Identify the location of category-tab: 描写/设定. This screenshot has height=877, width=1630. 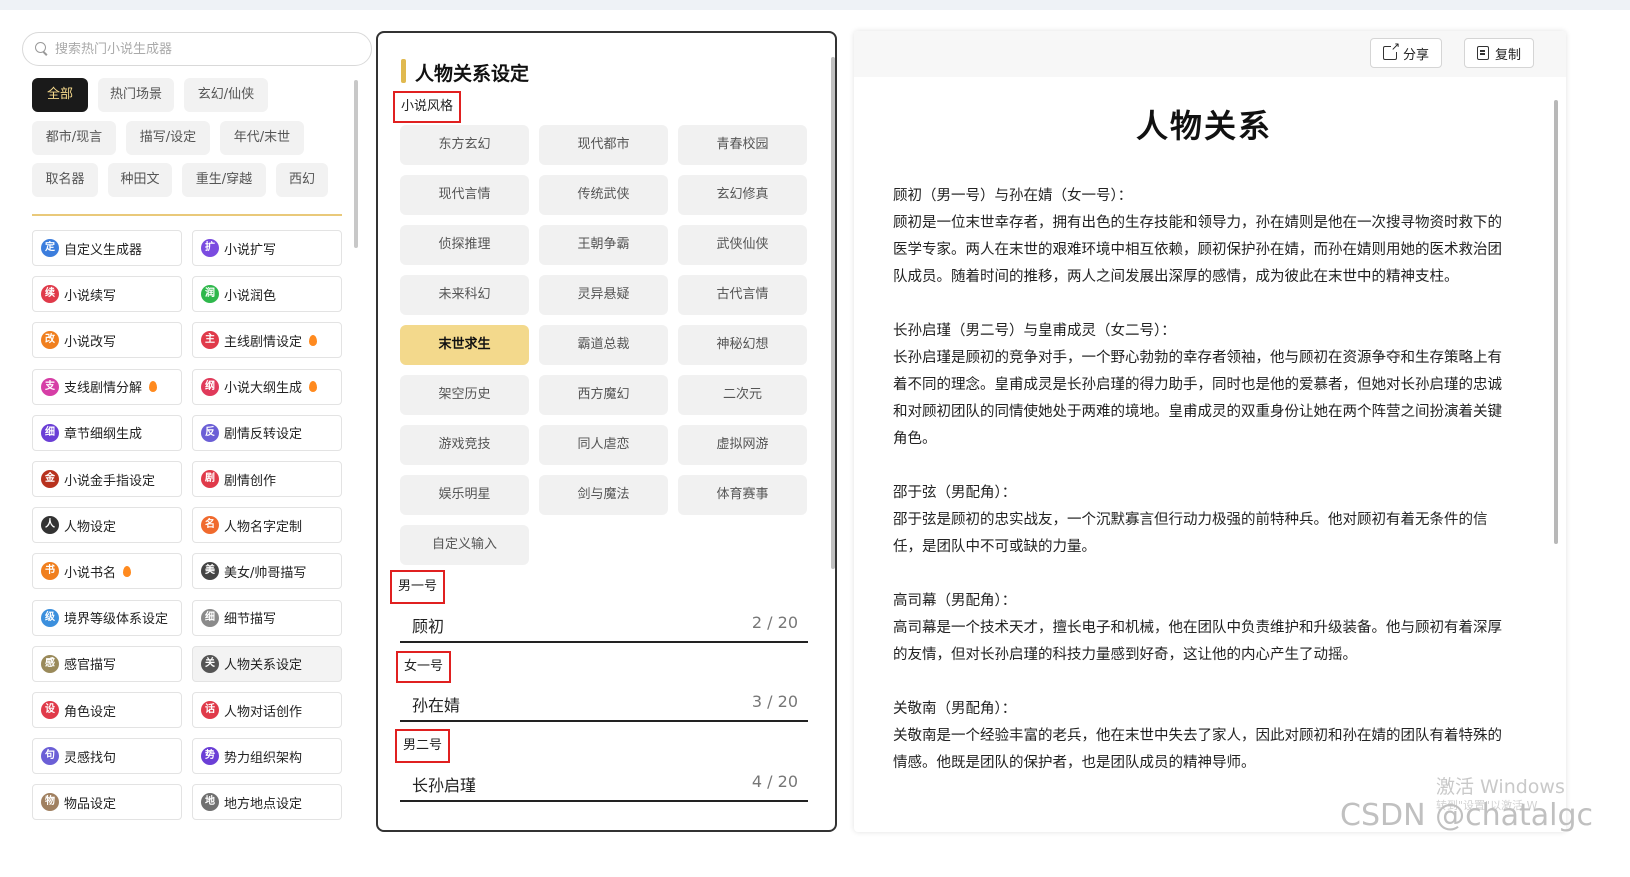
(168, 138).